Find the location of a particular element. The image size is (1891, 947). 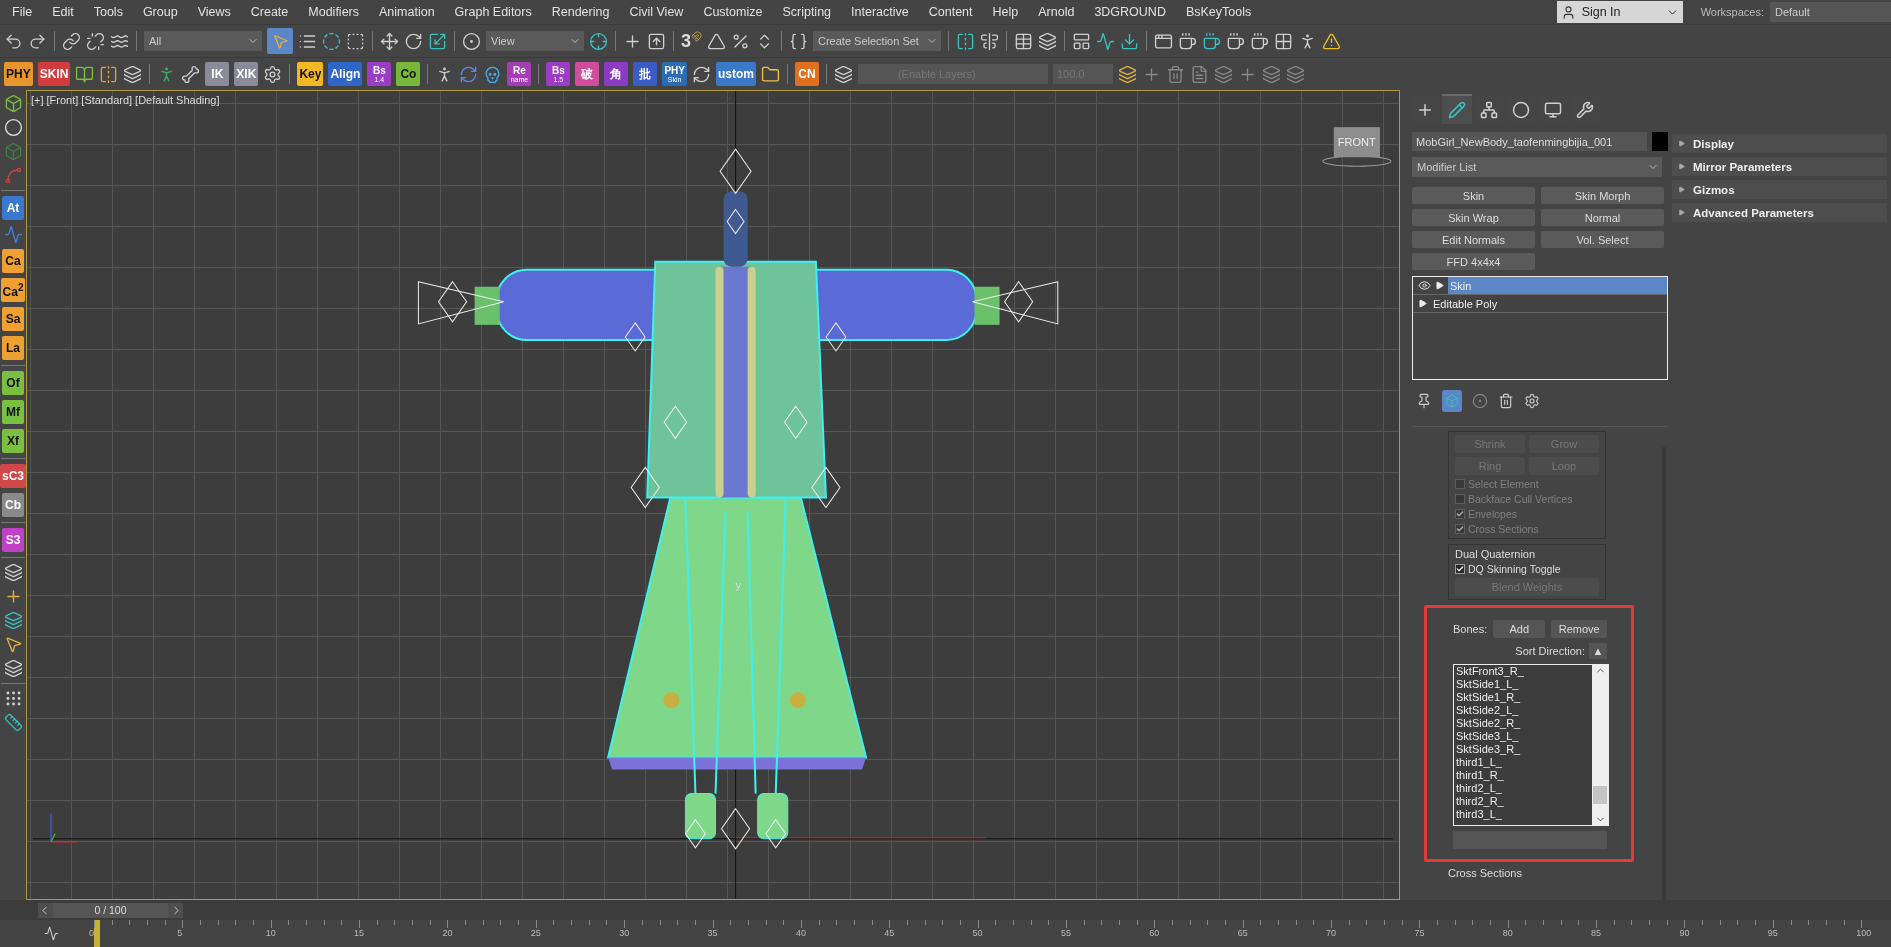

menu-item: Modifiers is located at coordinates (333, 12).